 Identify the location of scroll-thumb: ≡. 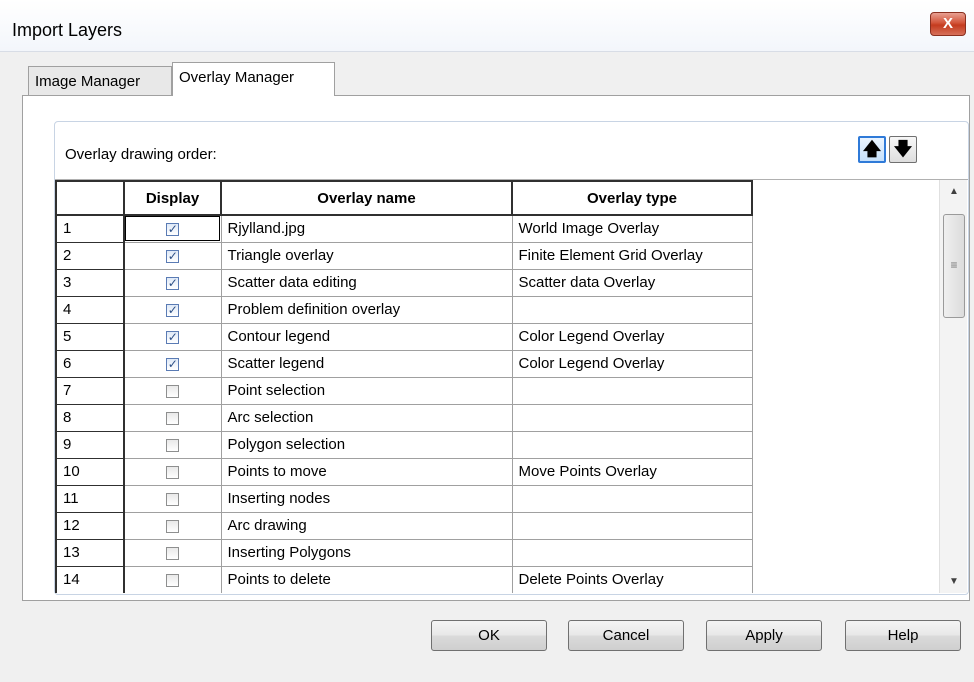
(954, 266).